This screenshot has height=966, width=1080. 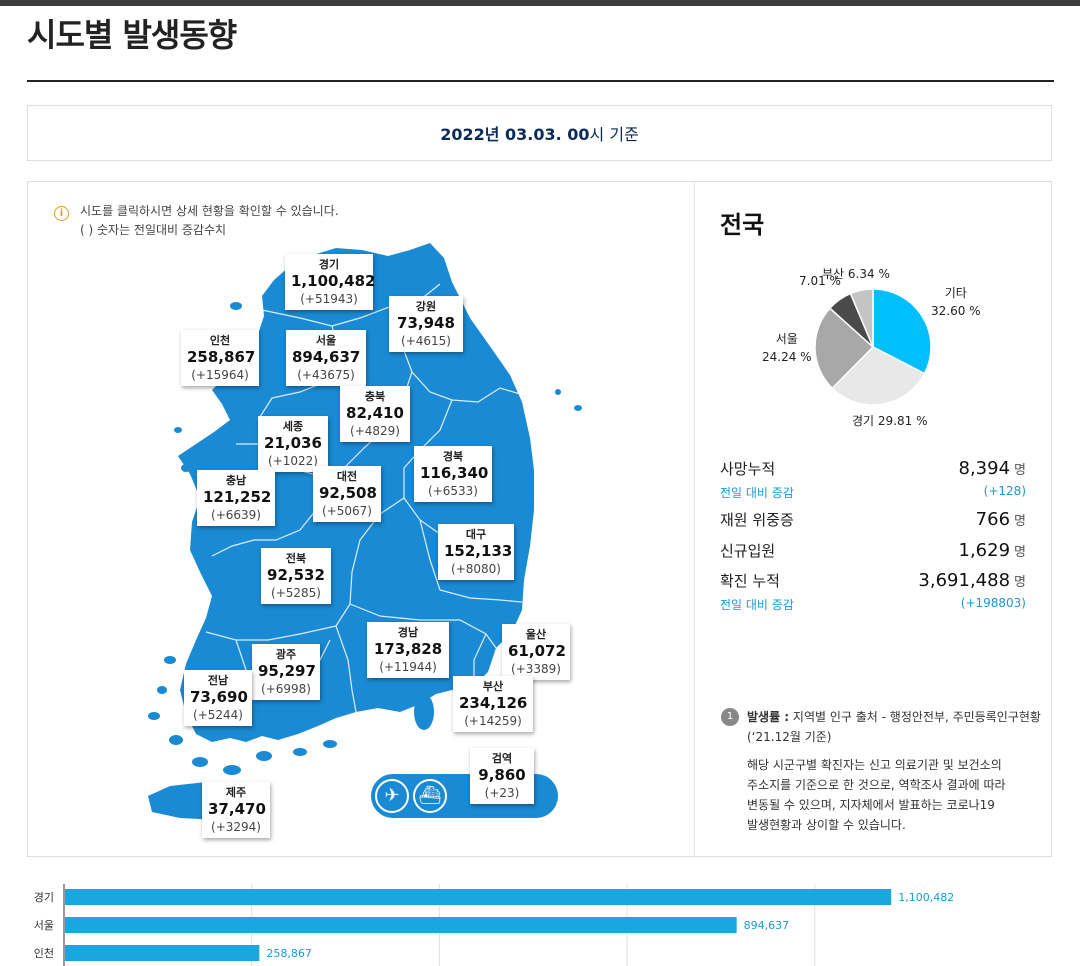 I want to click on region-diff: (+5067), so click(x=347, y=511).